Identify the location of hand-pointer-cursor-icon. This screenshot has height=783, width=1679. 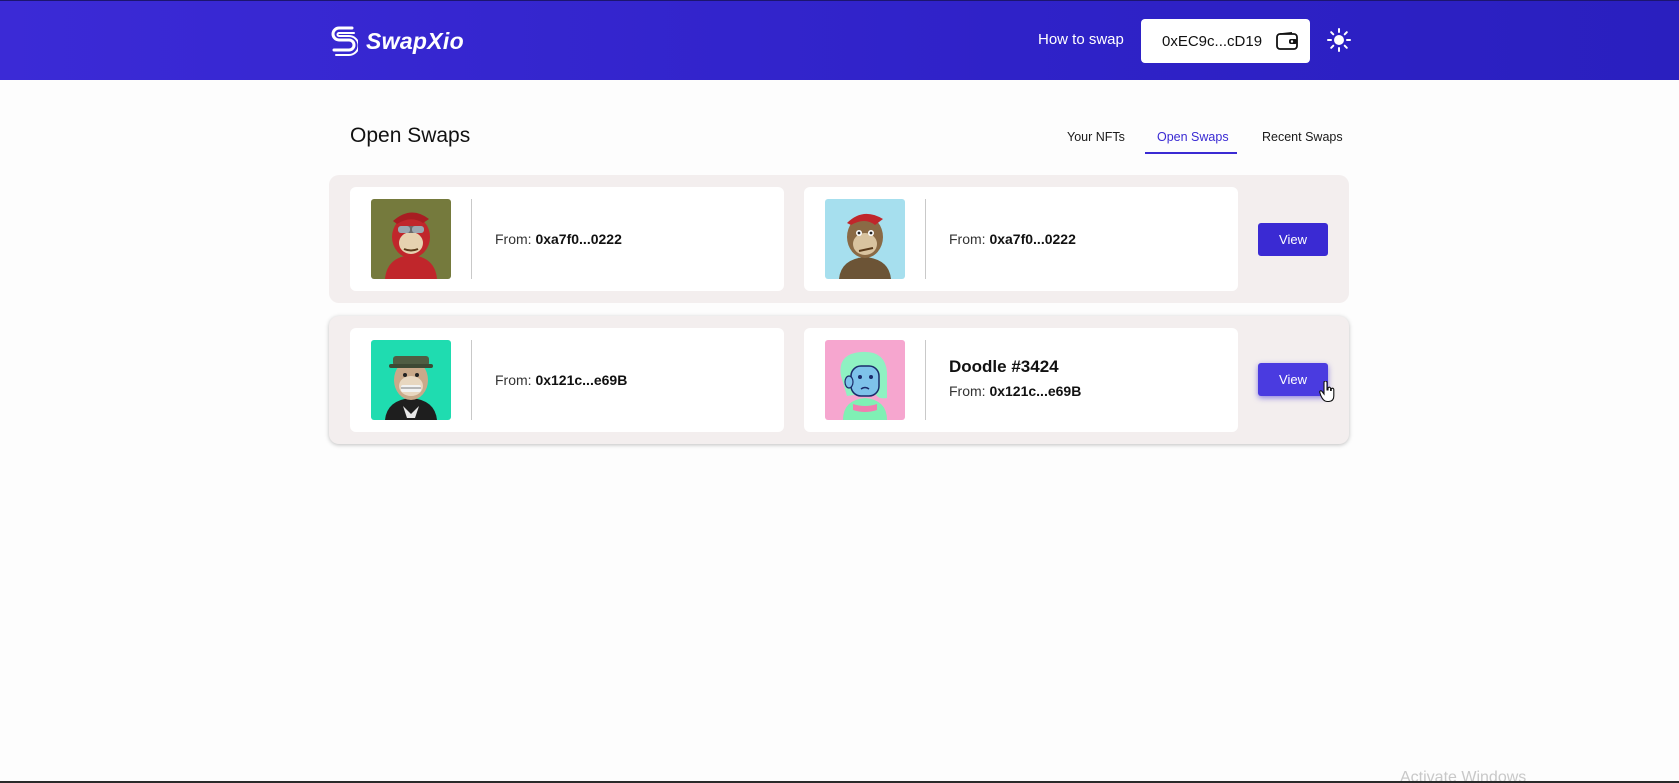
(1327, 392).